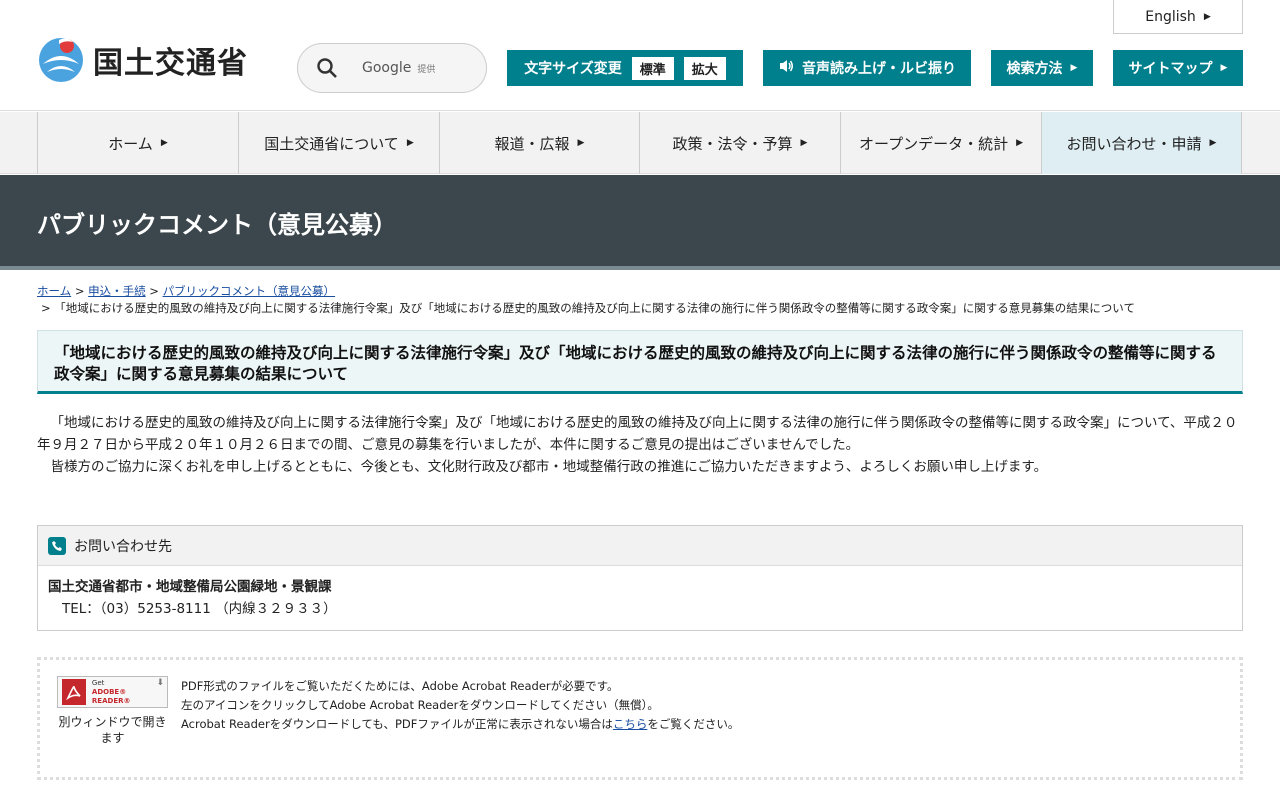 This screenshot has height=800, width=1280. What do you see at coordinates (111, 696) in the screenshot?
I see `badge-adobe-text: ADOBE® READER®` at bounding box center [111, 696].